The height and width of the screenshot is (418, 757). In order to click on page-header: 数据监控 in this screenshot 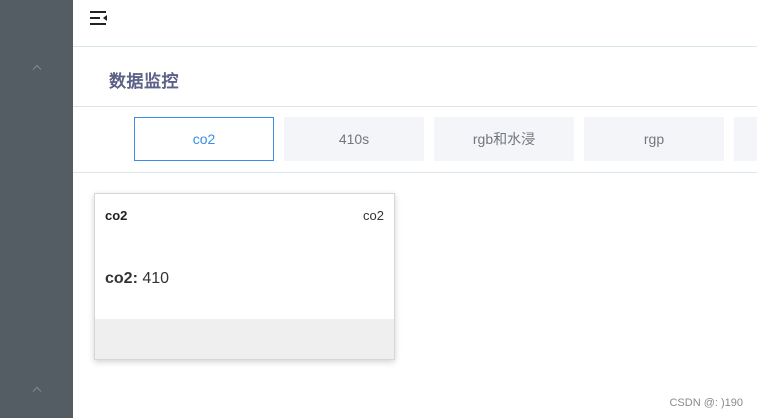, I will do `click(415, 77)`.